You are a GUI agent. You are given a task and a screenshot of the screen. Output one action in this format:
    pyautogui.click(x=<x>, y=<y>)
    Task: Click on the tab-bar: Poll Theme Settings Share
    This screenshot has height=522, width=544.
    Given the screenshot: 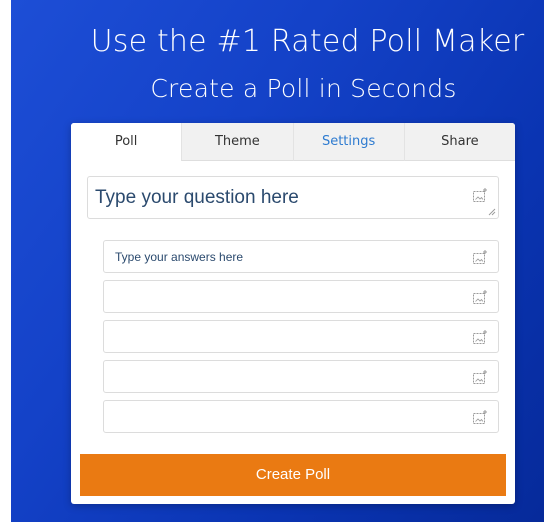 What is the action you would take?
    pyautogui.click(x=293, y=142)
    